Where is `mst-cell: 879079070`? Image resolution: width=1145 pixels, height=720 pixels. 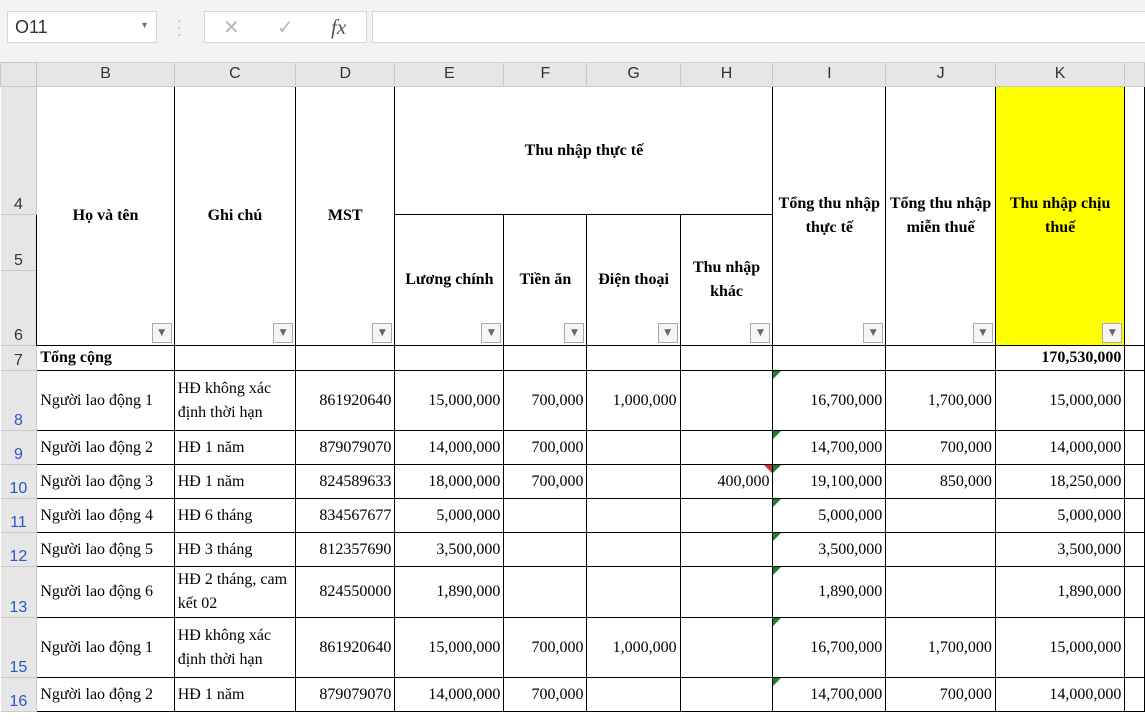 mst-cell: 879079070 is located at coordinates (345, 447).